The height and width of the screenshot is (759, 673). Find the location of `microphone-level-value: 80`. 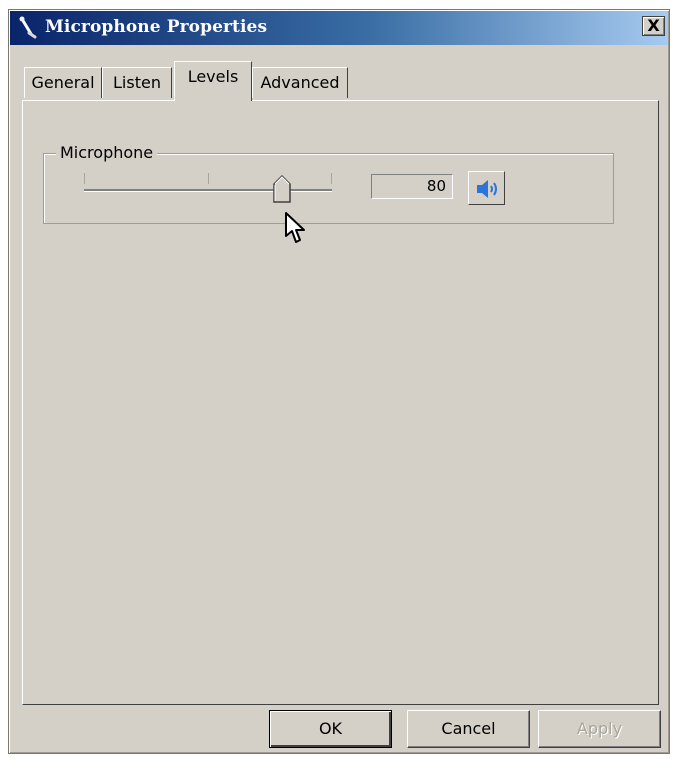

microphone-level-value: 80 is located at coordinates (412, 186).